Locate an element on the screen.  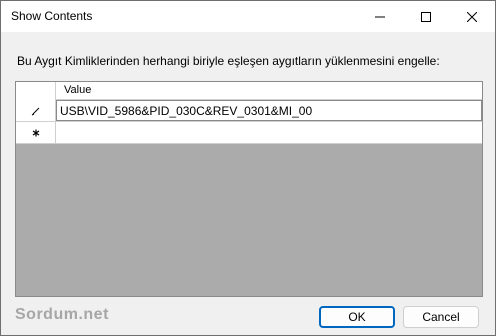
maximize-icon is located at coordinates (426, 16).